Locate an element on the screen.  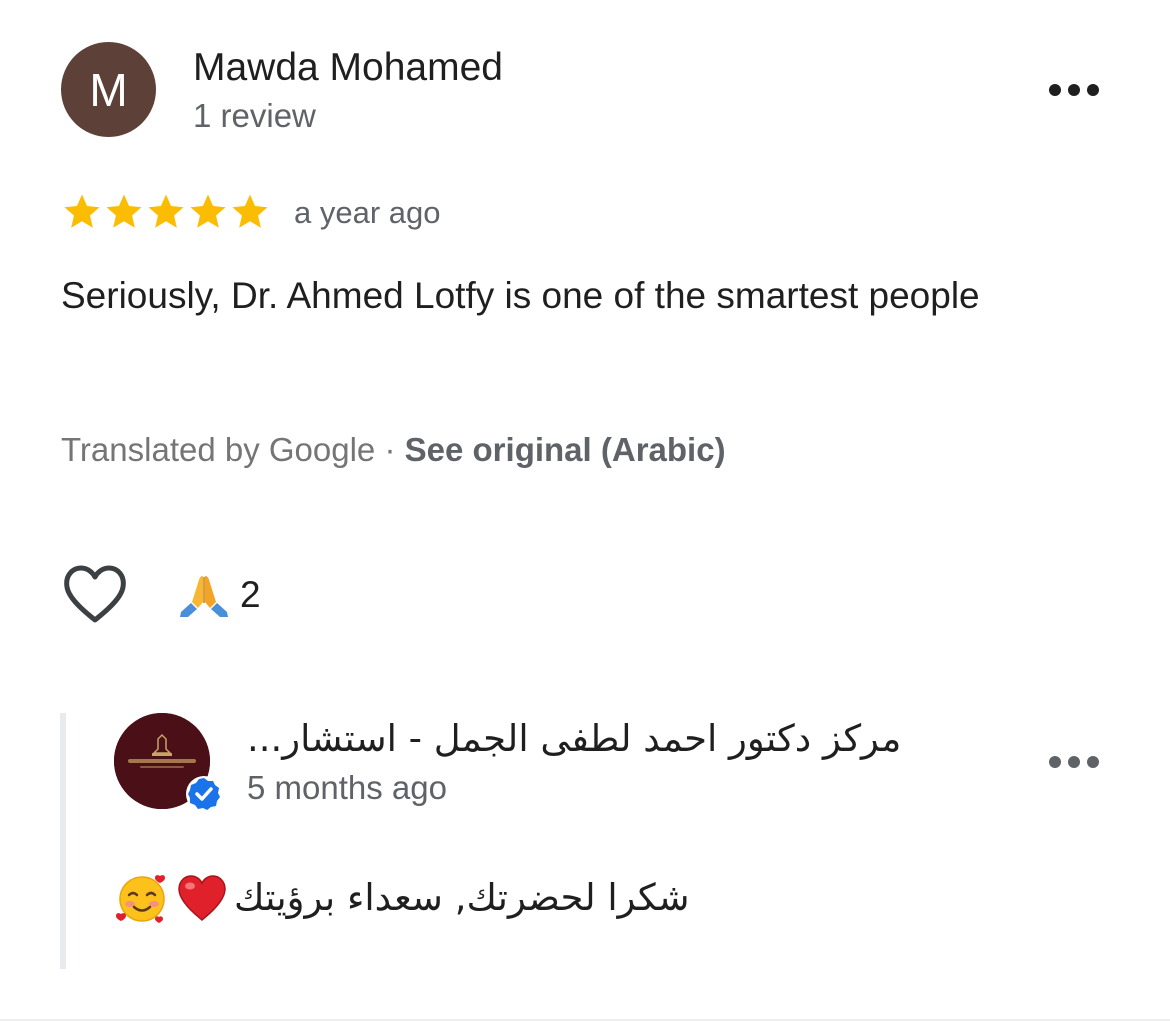
owner-reply-text: شكرا لحضرتك, سعداء برؤيتك is located at coordinates (424, 898).